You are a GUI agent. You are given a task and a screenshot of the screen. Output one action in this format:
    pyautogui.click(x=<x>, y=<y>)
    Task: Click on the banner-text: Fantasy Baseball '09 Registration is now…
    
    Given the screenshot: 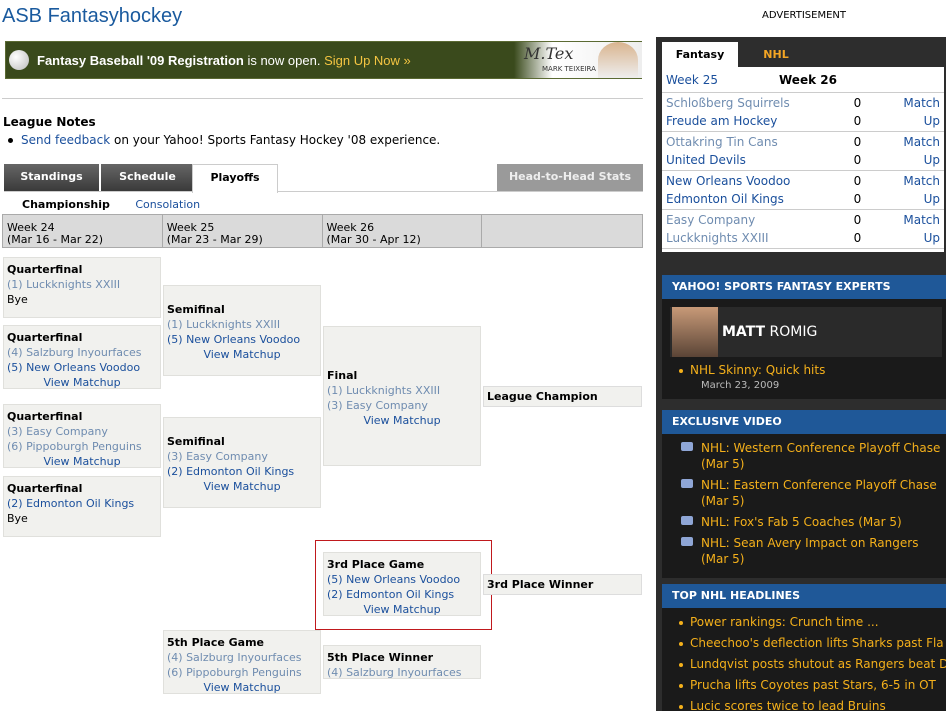 What is the action you would take?
    pyautogui.click(x=224, y=60)
    